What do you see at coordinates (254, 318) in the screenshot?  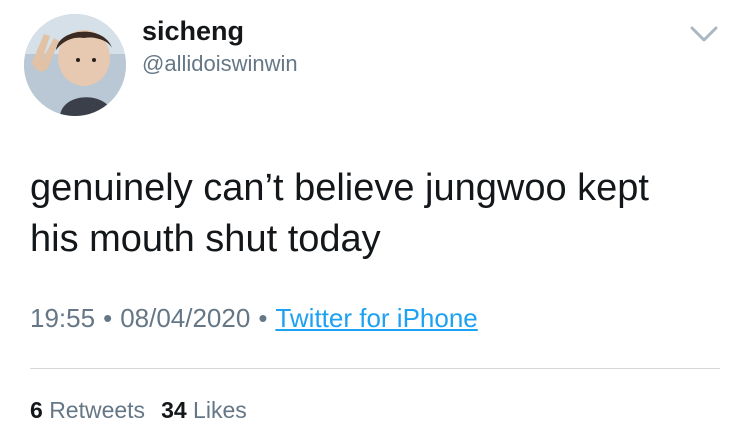 I see `tweet-meta: 19:55 • 08/04/2020 • Twitter for iPhone` at bounding box center [254, 318].